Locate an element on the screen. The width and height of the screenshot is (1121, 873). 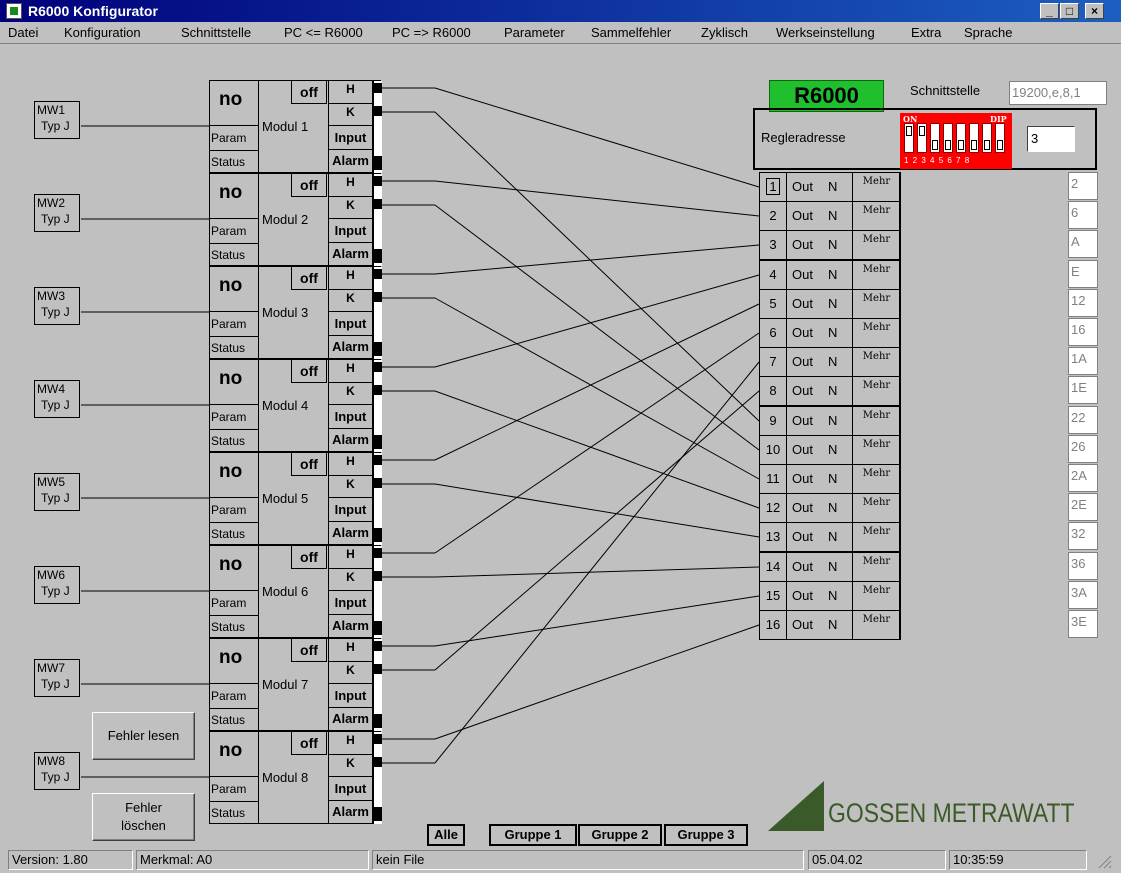
mw-box: MW8 Typ J is located at coordinates (57, 771).